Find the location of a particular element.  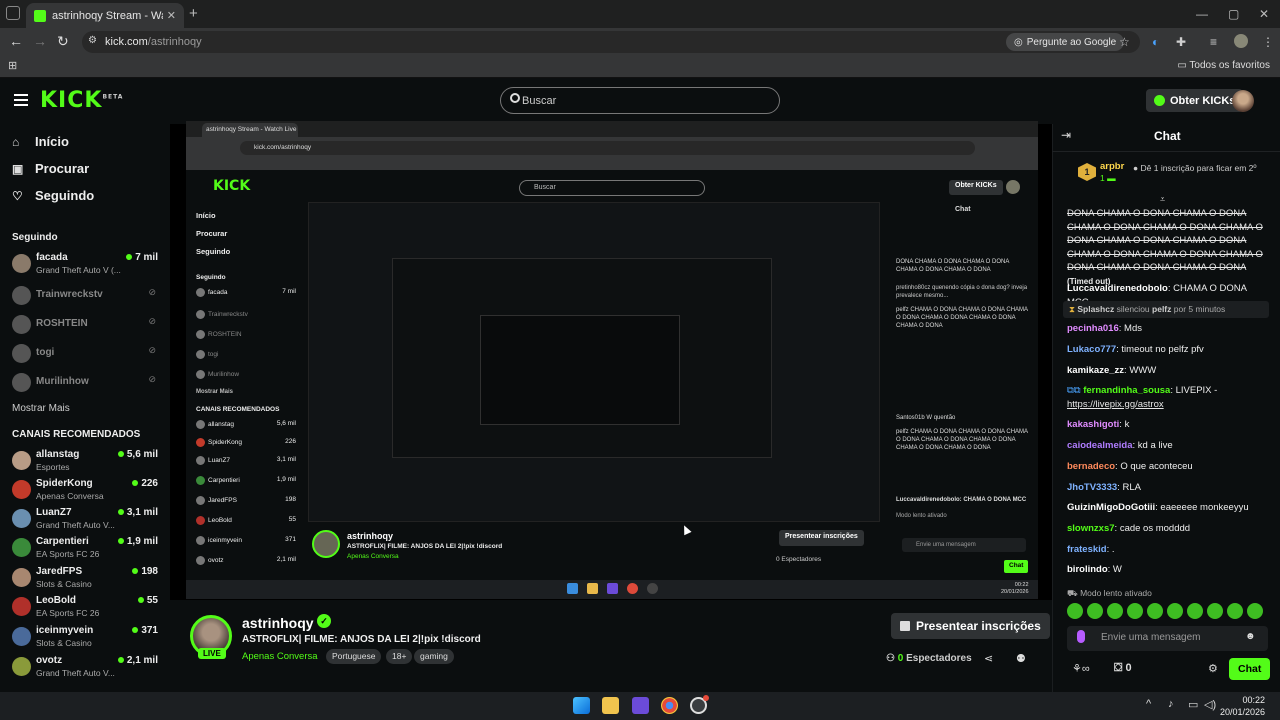

app-icon is located at coordinates (640, 705).